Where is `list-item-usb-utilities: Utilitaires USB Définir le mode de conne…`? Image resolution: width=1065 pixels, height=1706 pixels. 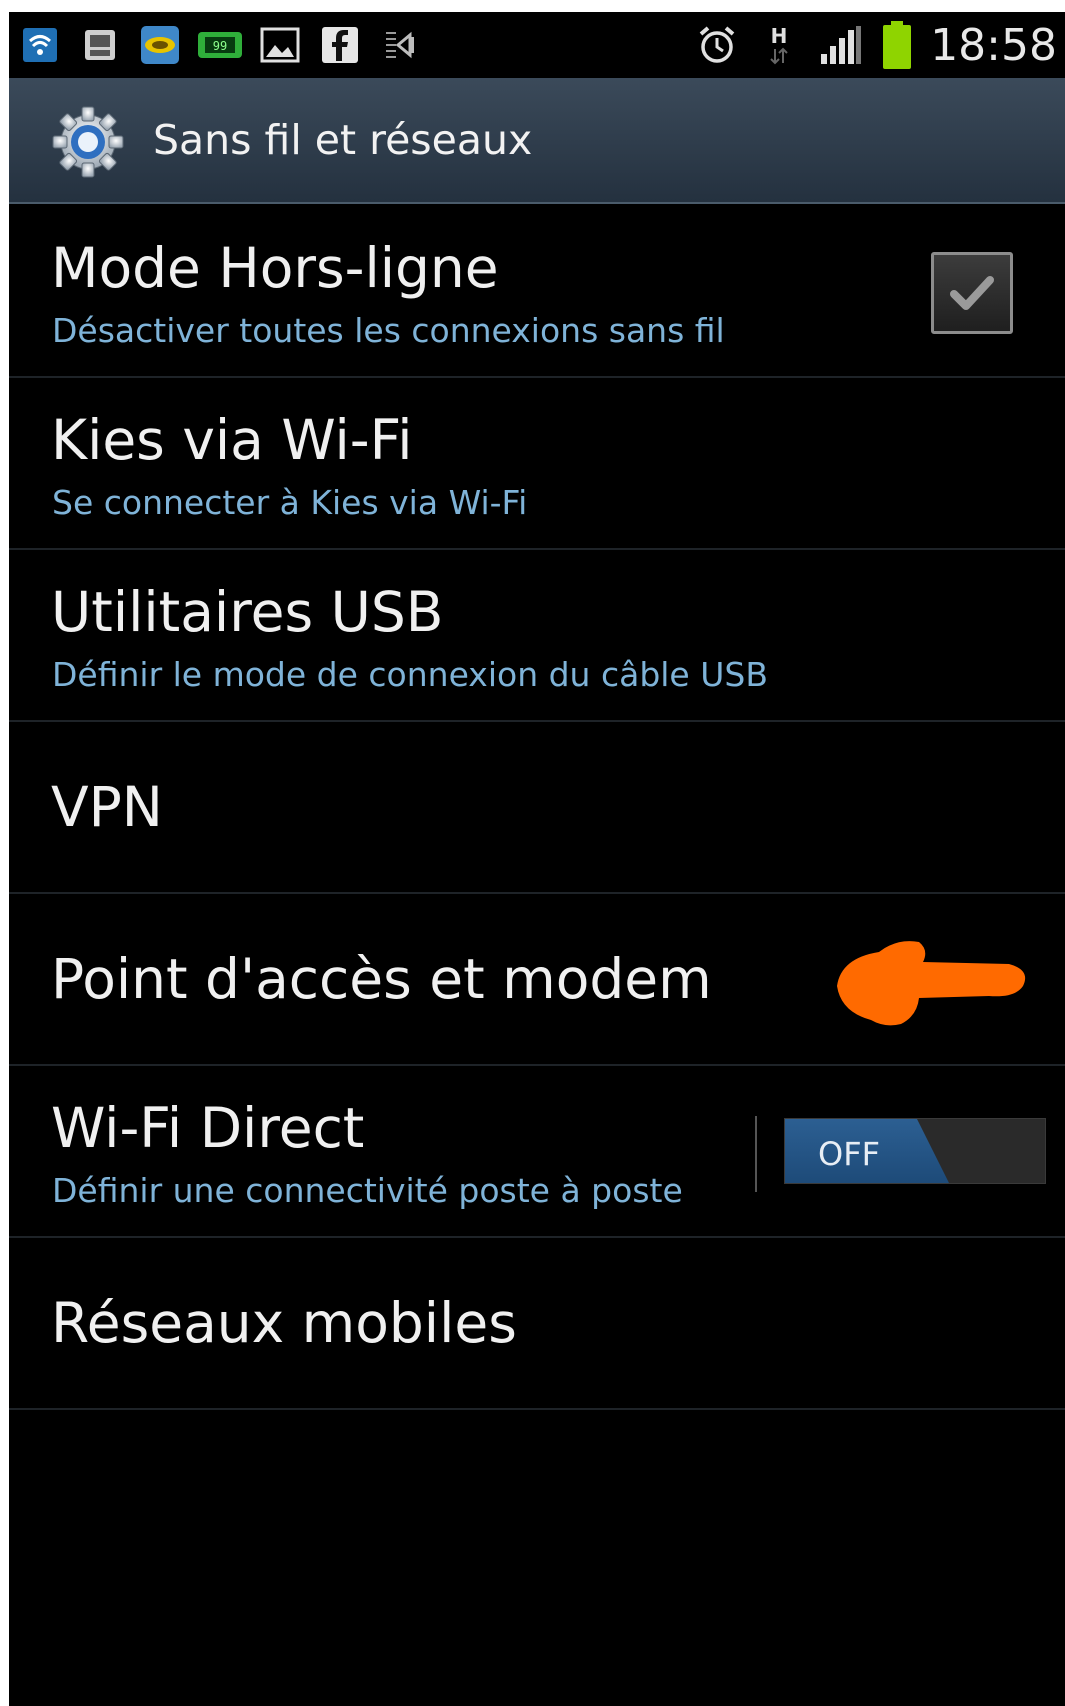 list-item-usb-utilities: Utilitaires USB Définir le mode de conne… is located at coordinates (537, 636).